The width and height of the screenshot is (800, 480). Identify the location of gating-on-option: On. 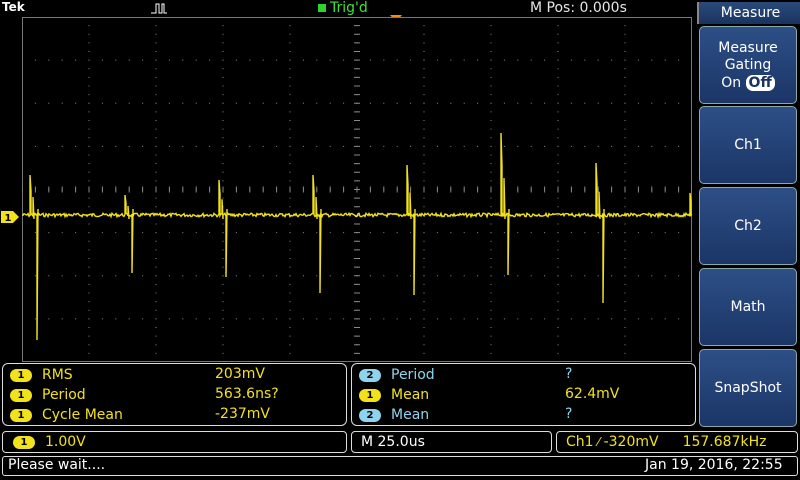
(731, 83).